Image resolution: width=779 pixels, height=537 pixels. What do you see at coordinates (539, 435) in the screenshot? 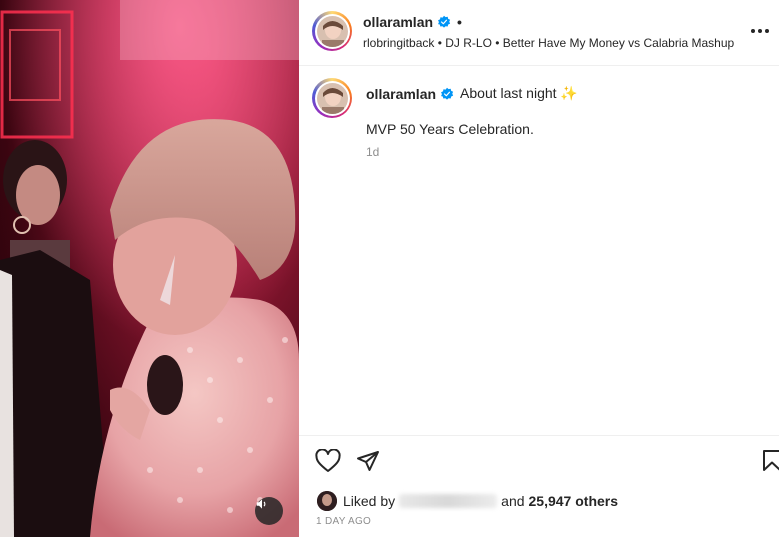
I see `actions-divider` at bounding box center [539, 435].